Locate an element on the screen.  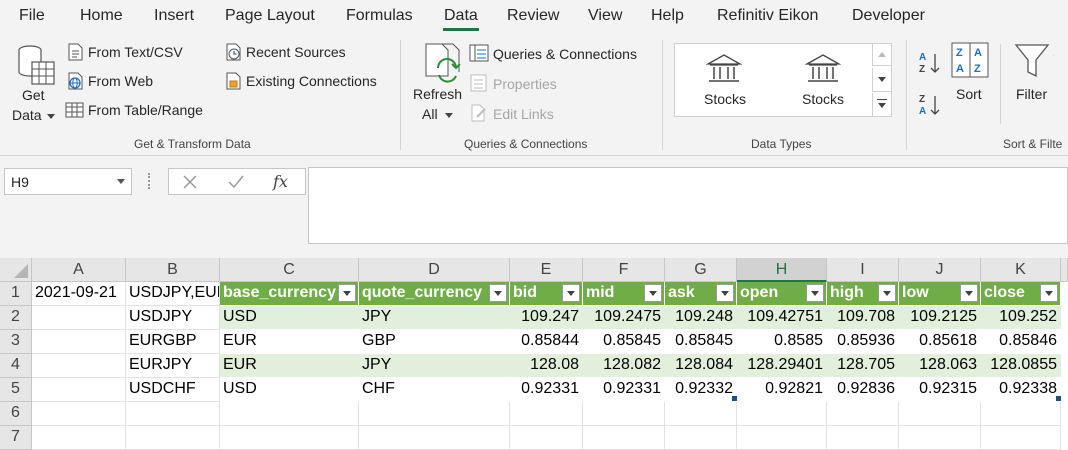
table-cell: 109.252 is located at coordinates (1021, 318).